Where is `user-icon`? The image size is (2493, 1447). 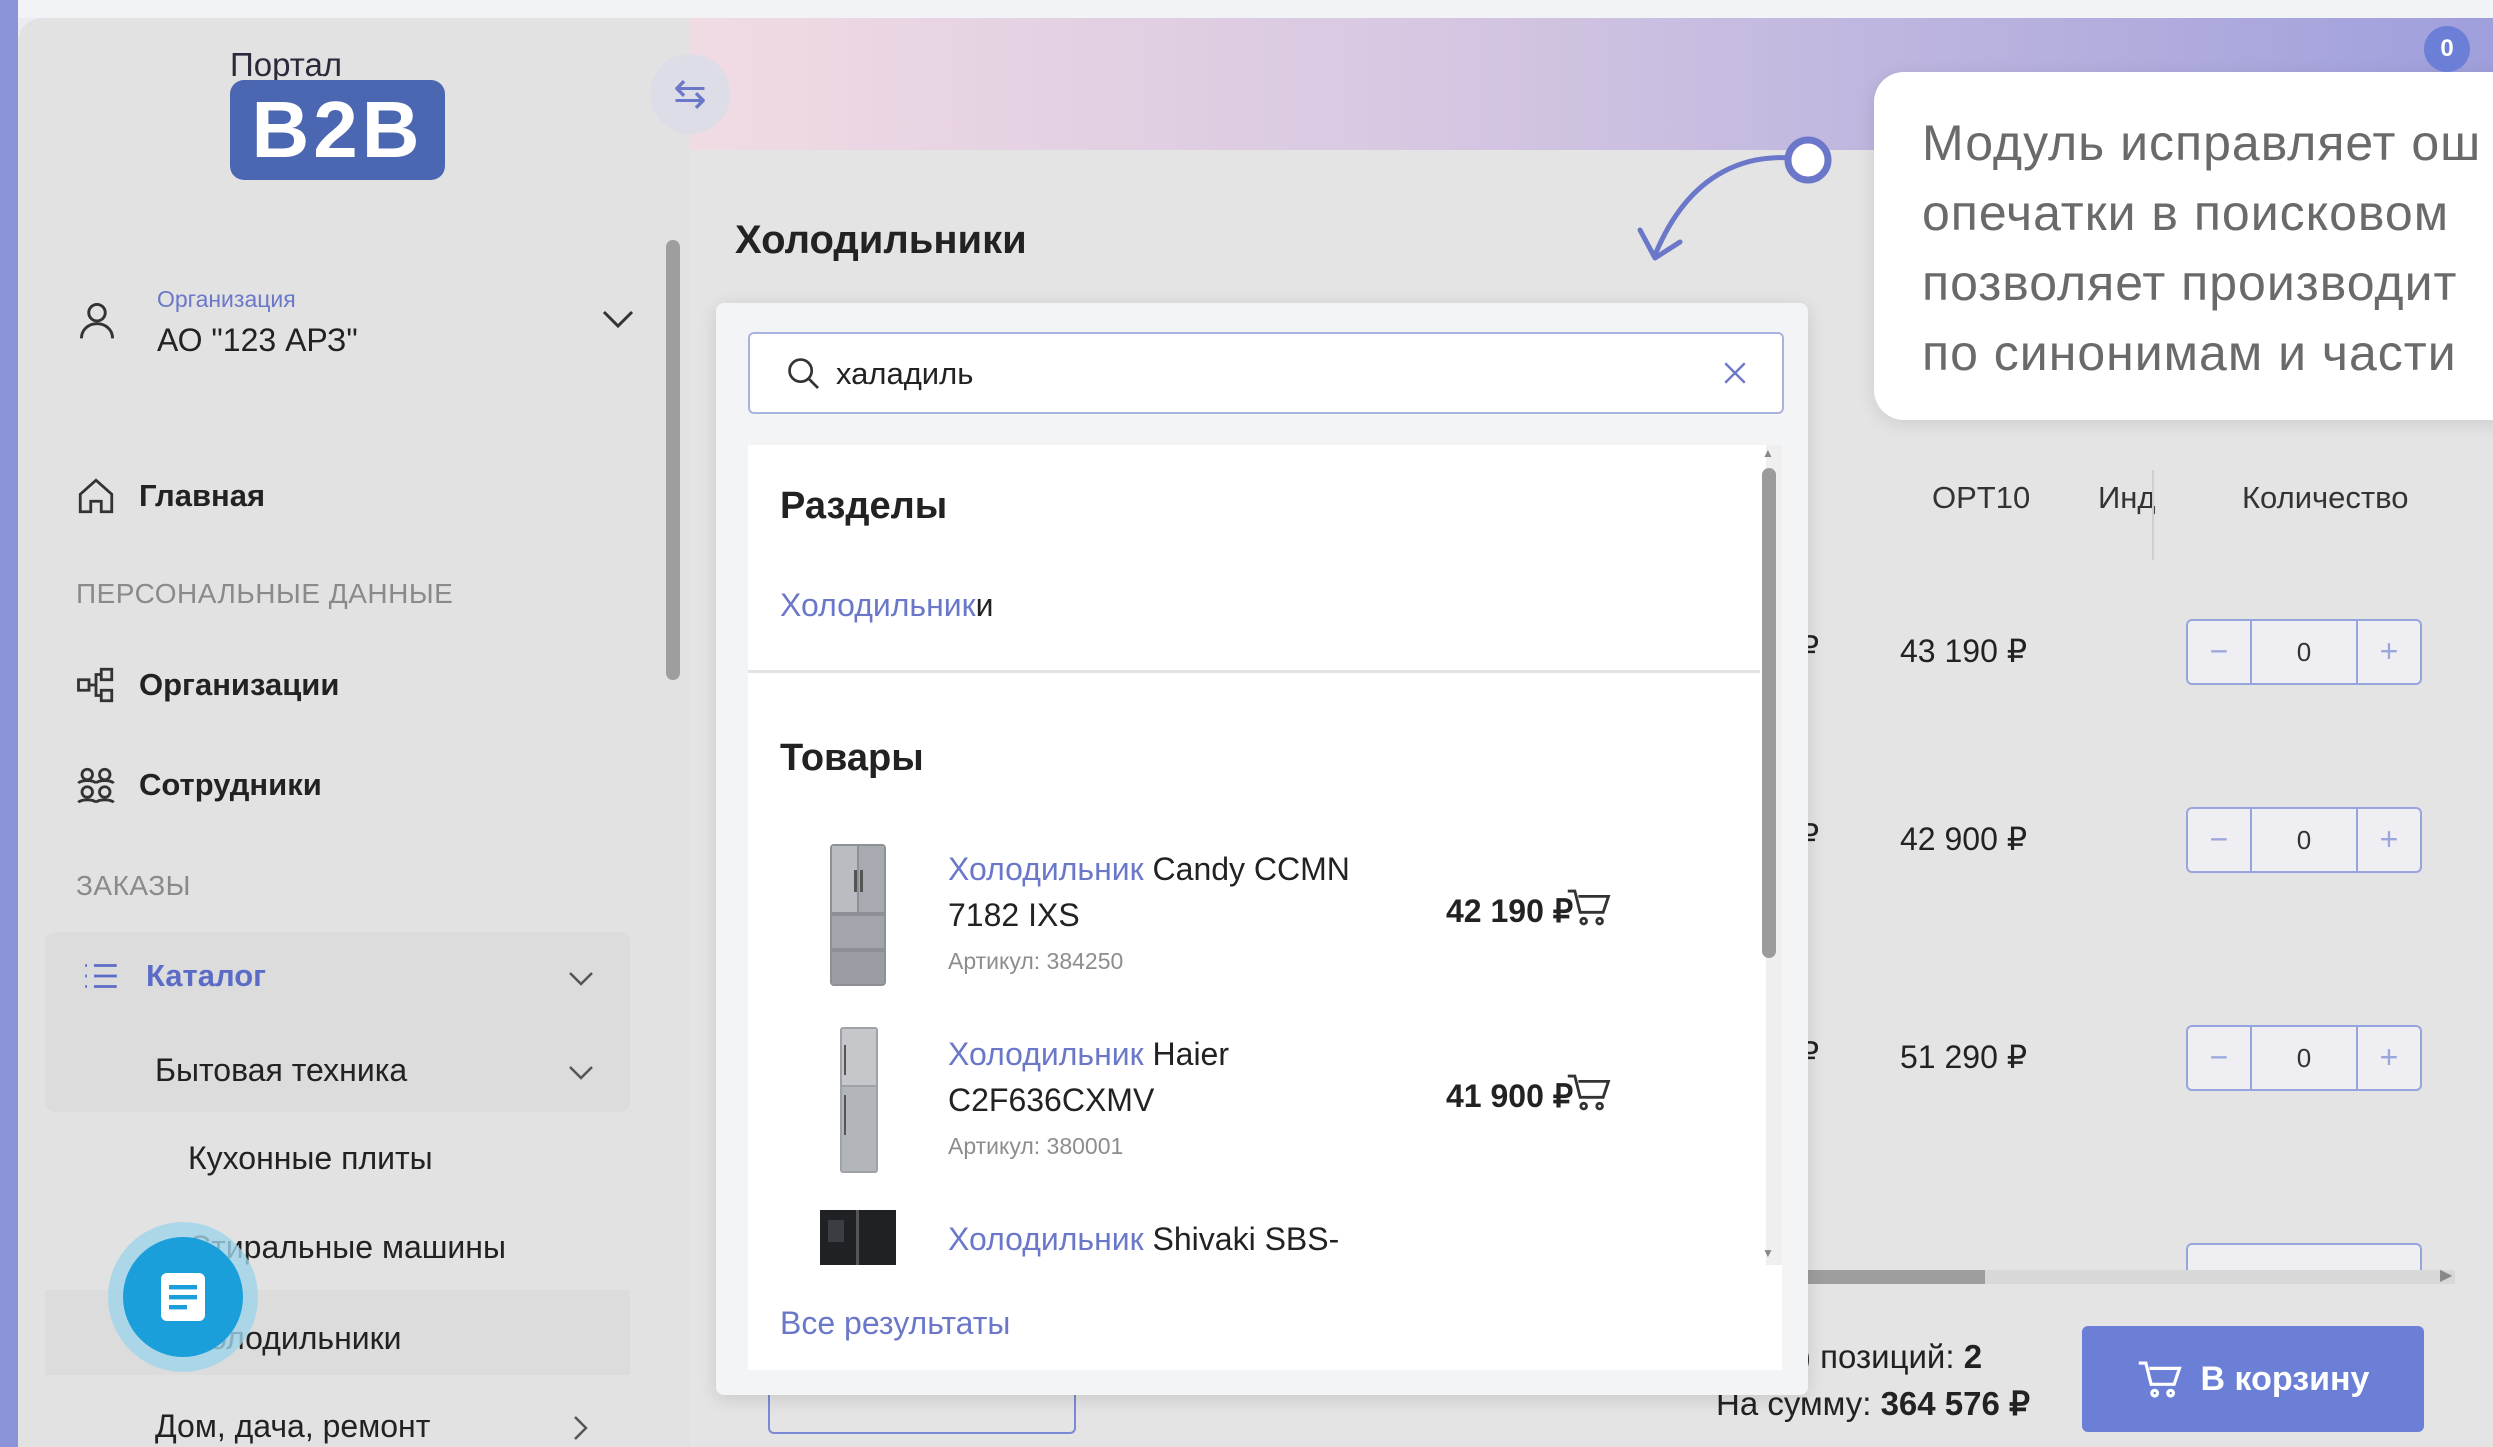
user-icon is located at coordinates (97, 320).